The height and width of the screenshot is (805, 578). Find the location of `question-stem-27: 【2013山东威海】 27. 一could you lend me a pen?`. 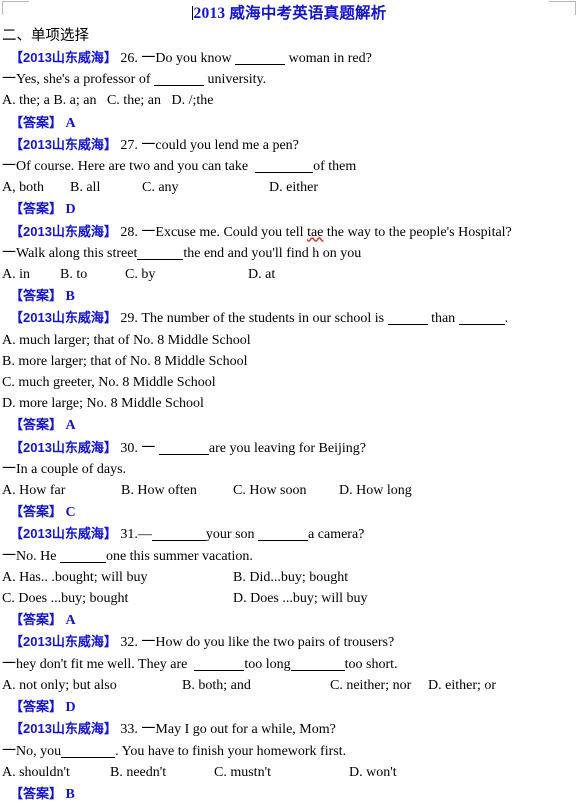

question-stem-27: 【2013山东威海】 27. 一could you lend me a pen? is located at coordinates (289, 145).